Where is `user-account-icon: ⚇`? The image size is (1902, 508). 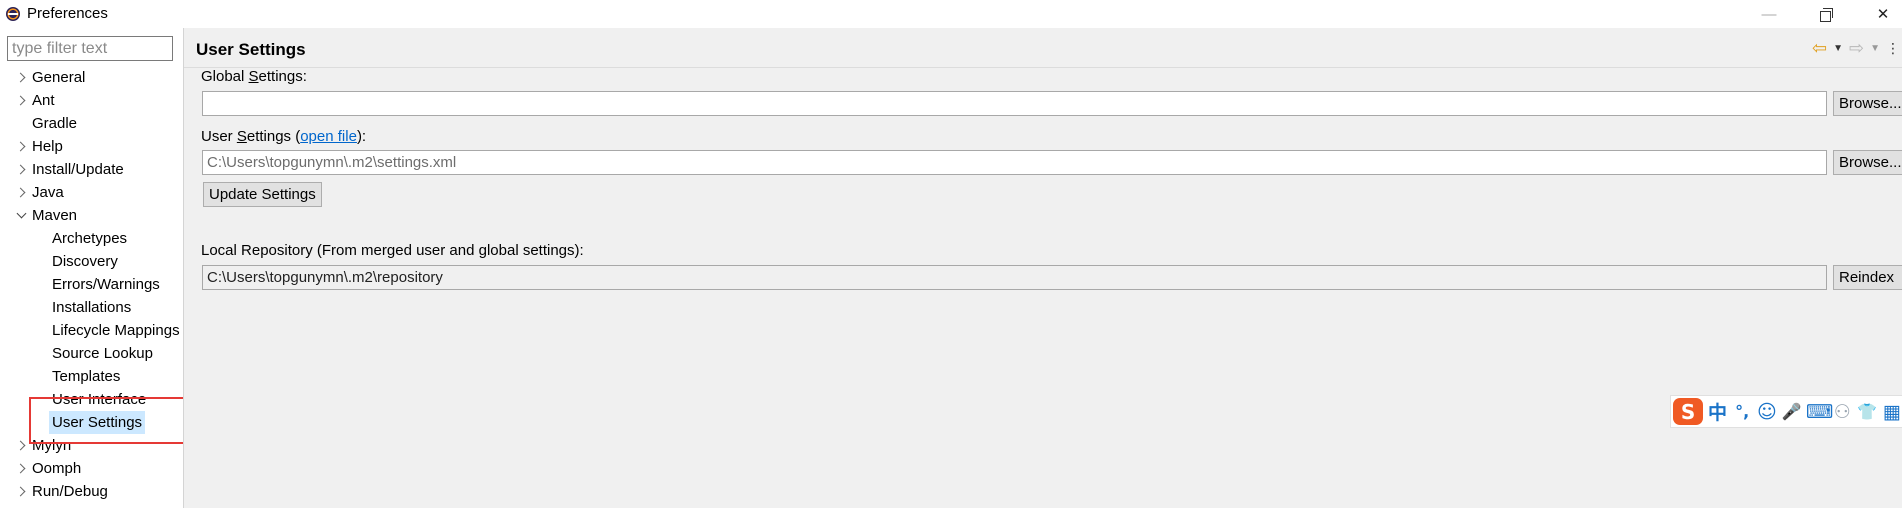
user-account-icon: ⚇ is located at coordinates (1842, 412).